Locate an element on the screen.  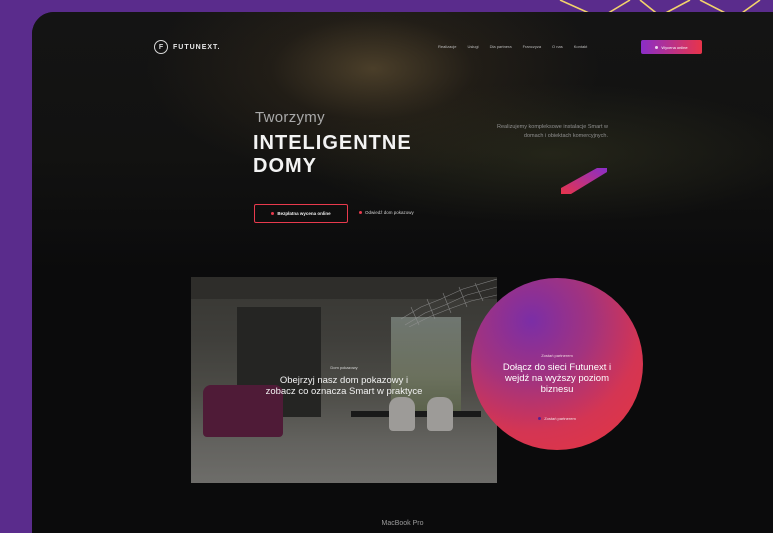
logo: F FUTUNEXT. is located at coordinates (187, 47).